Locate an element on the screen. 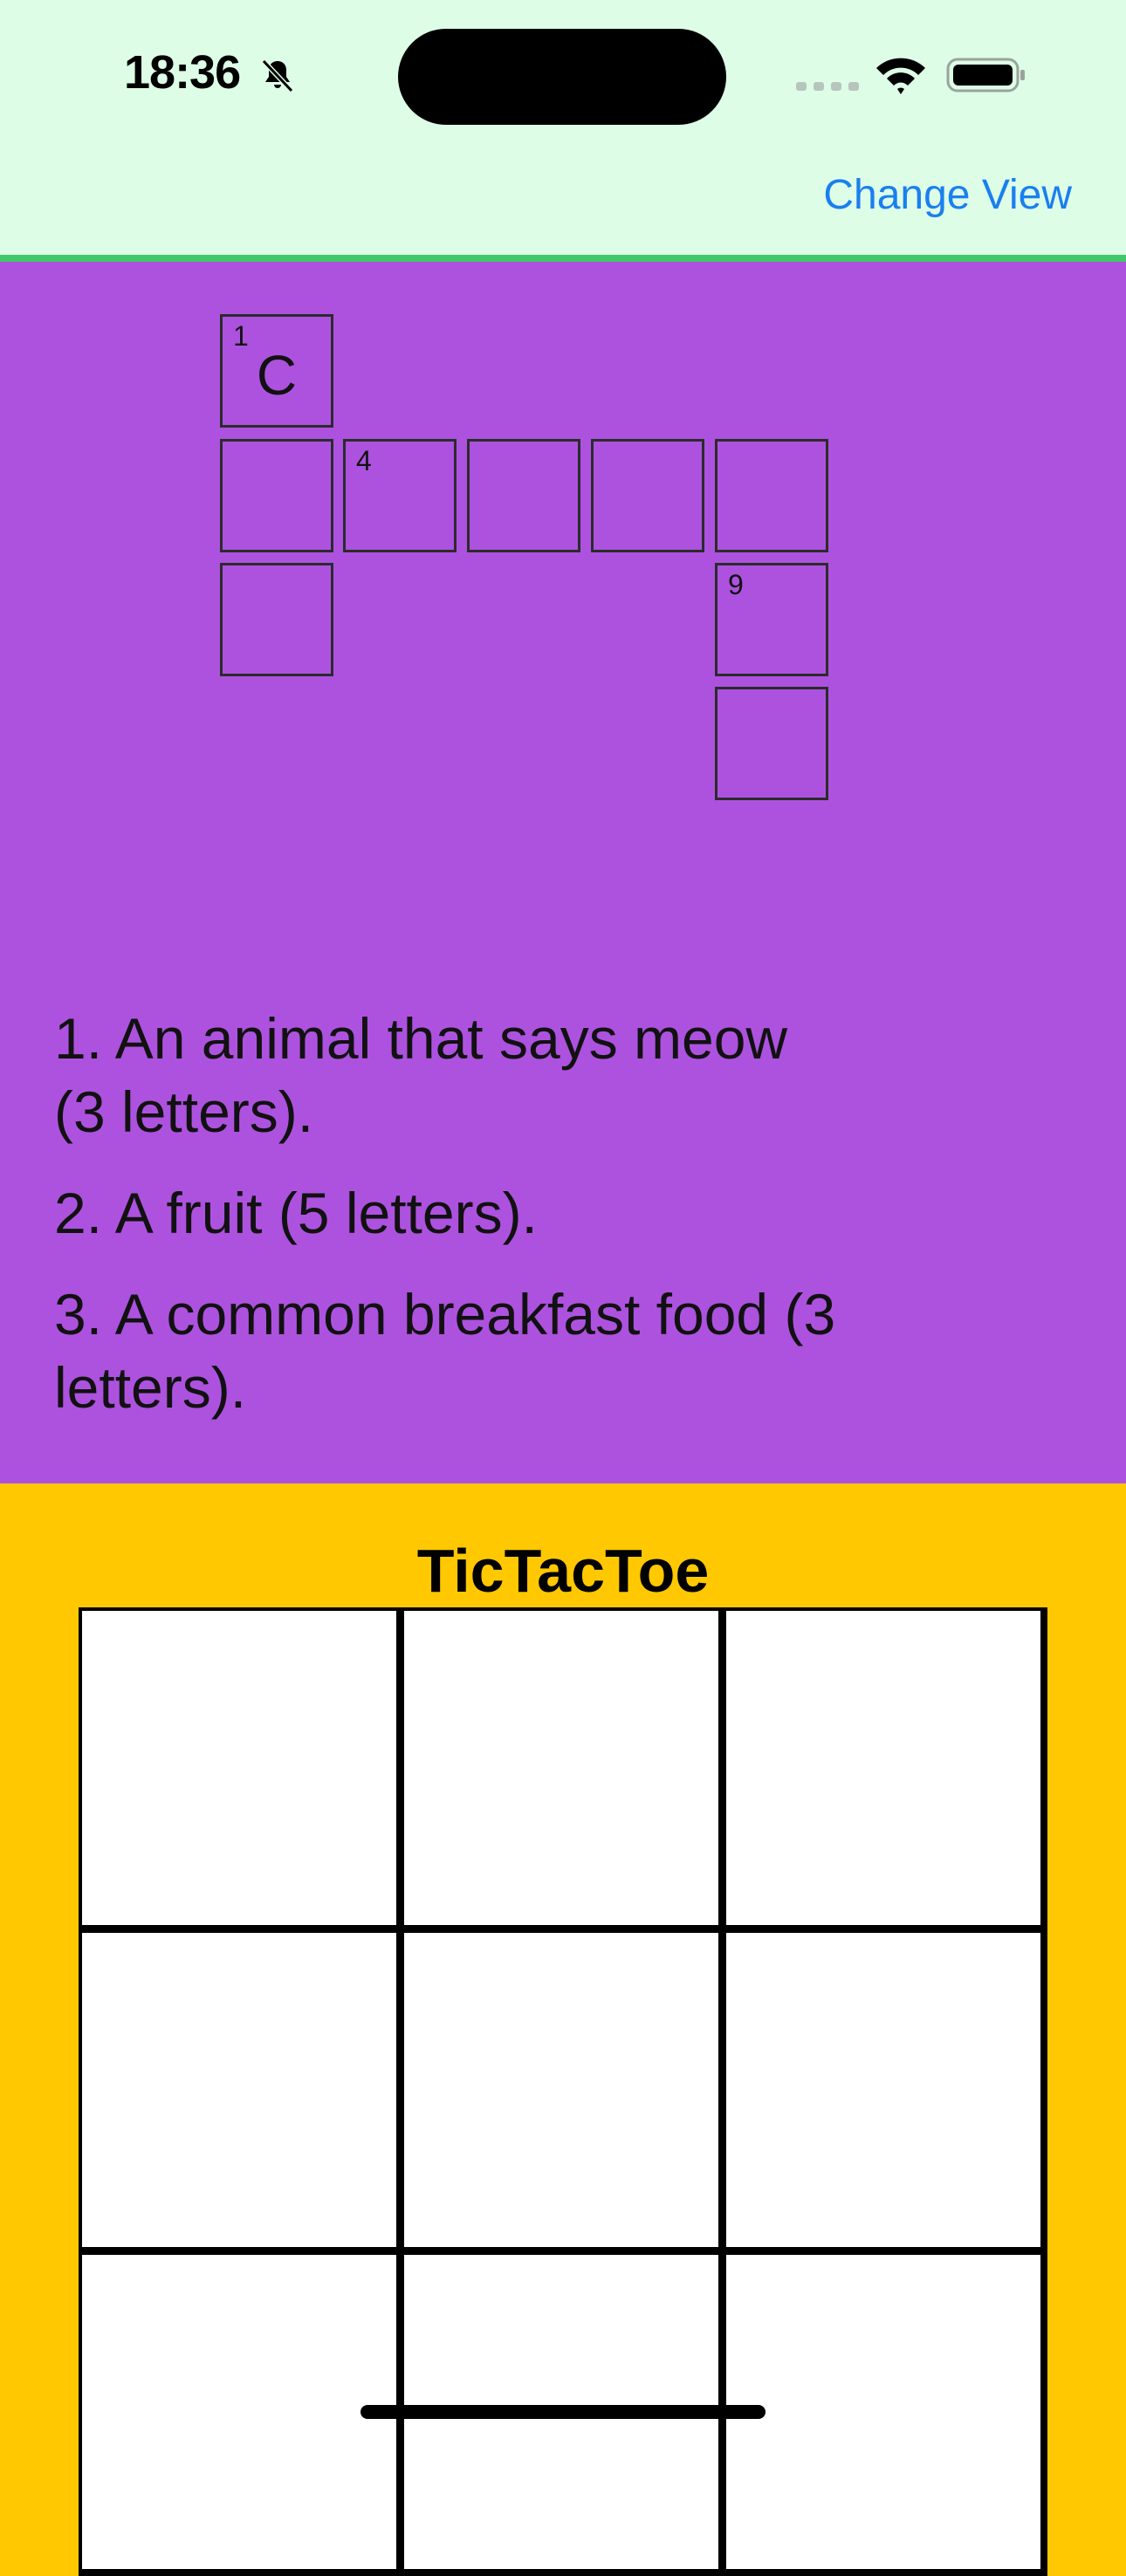 This screenshot has width=1126, height=2576. crossword-cell: 9 is located at coordinates (771, 620).